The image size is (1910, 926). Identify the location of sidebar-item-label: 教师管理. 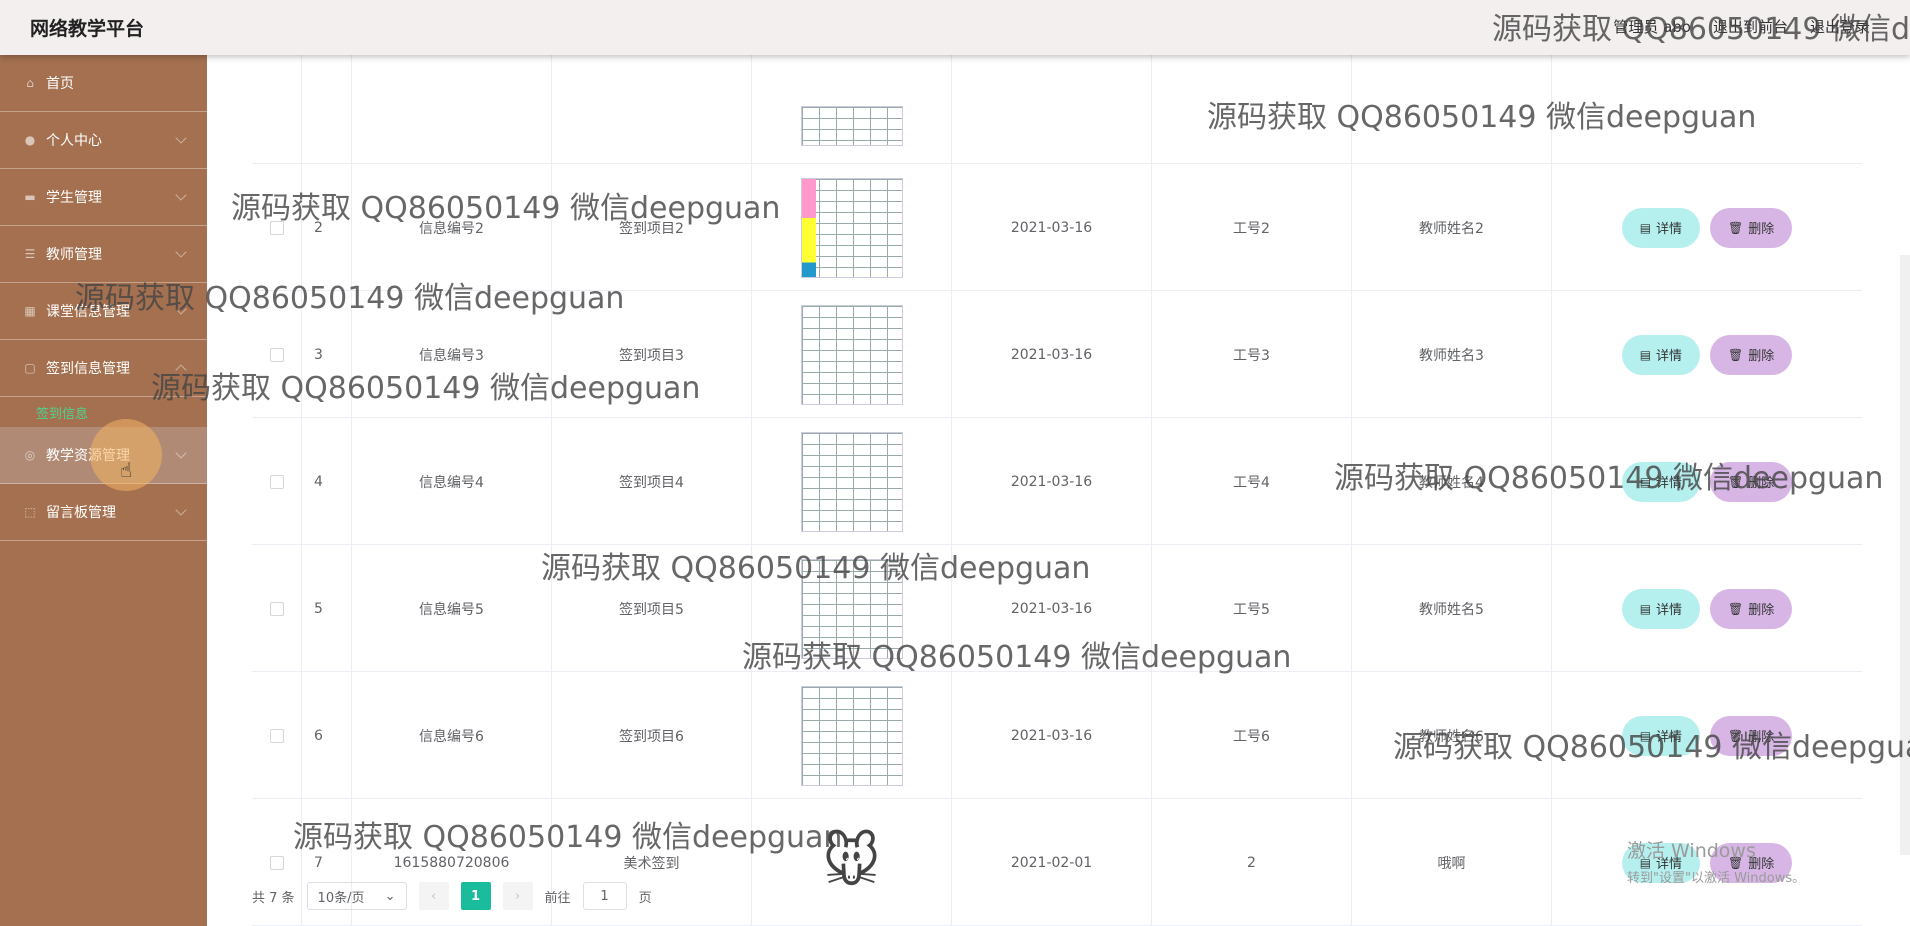
(74, 255).